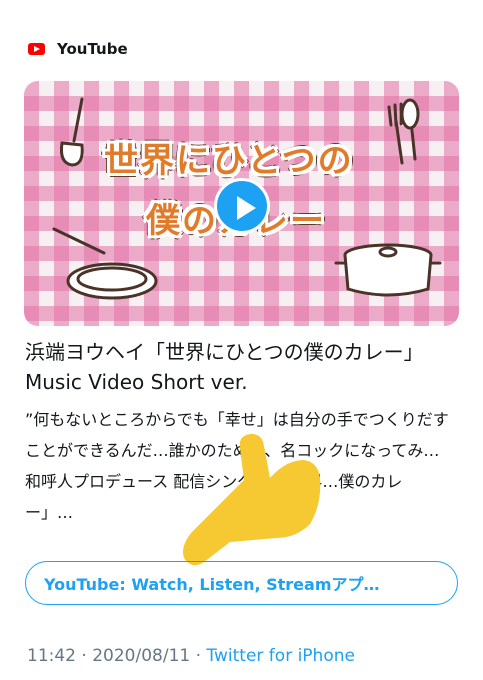 This screenshot has width=483, height=680. I want to click on thumbnail-title-line-1: 世界にひとつの, so click(229, 161).